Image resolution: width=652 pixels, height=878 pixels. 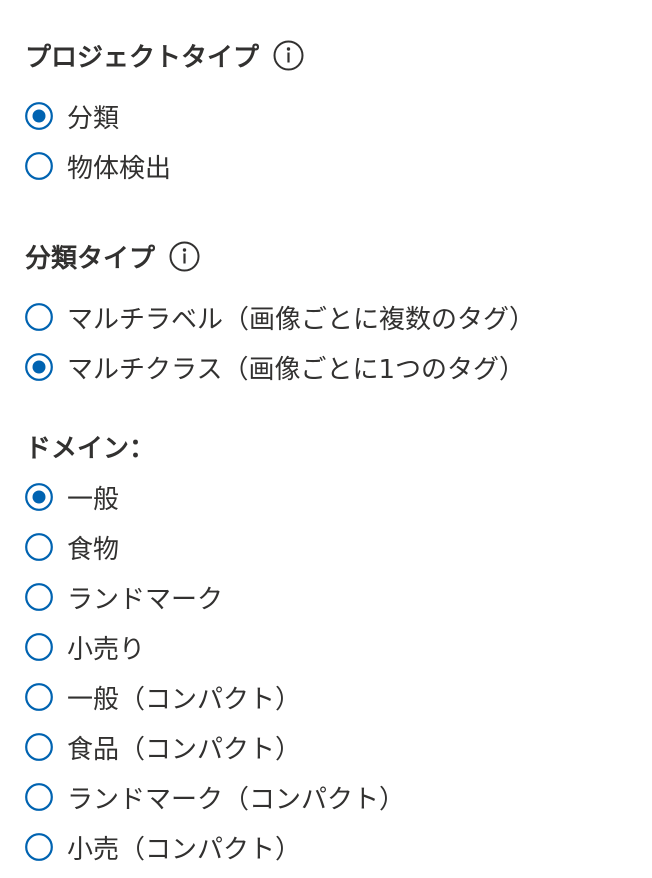 I want to click on radio-domain-general: 一般, so click(x=72, y=497).